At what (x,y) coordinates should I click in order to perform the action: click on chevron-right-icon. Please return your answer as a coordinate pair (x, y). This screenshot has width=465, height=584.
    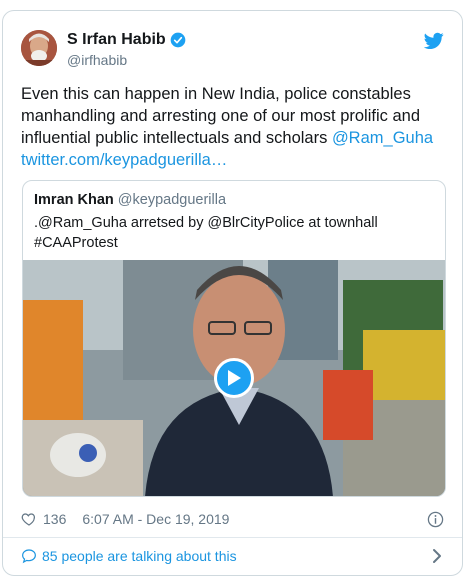
    Looking at the image, I should click on (437, 556).